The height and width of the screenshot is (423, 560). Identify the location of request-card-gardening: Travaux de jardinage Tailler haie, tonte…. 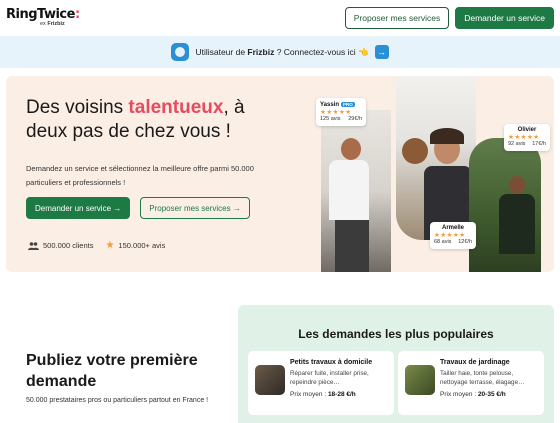
(471, 383).